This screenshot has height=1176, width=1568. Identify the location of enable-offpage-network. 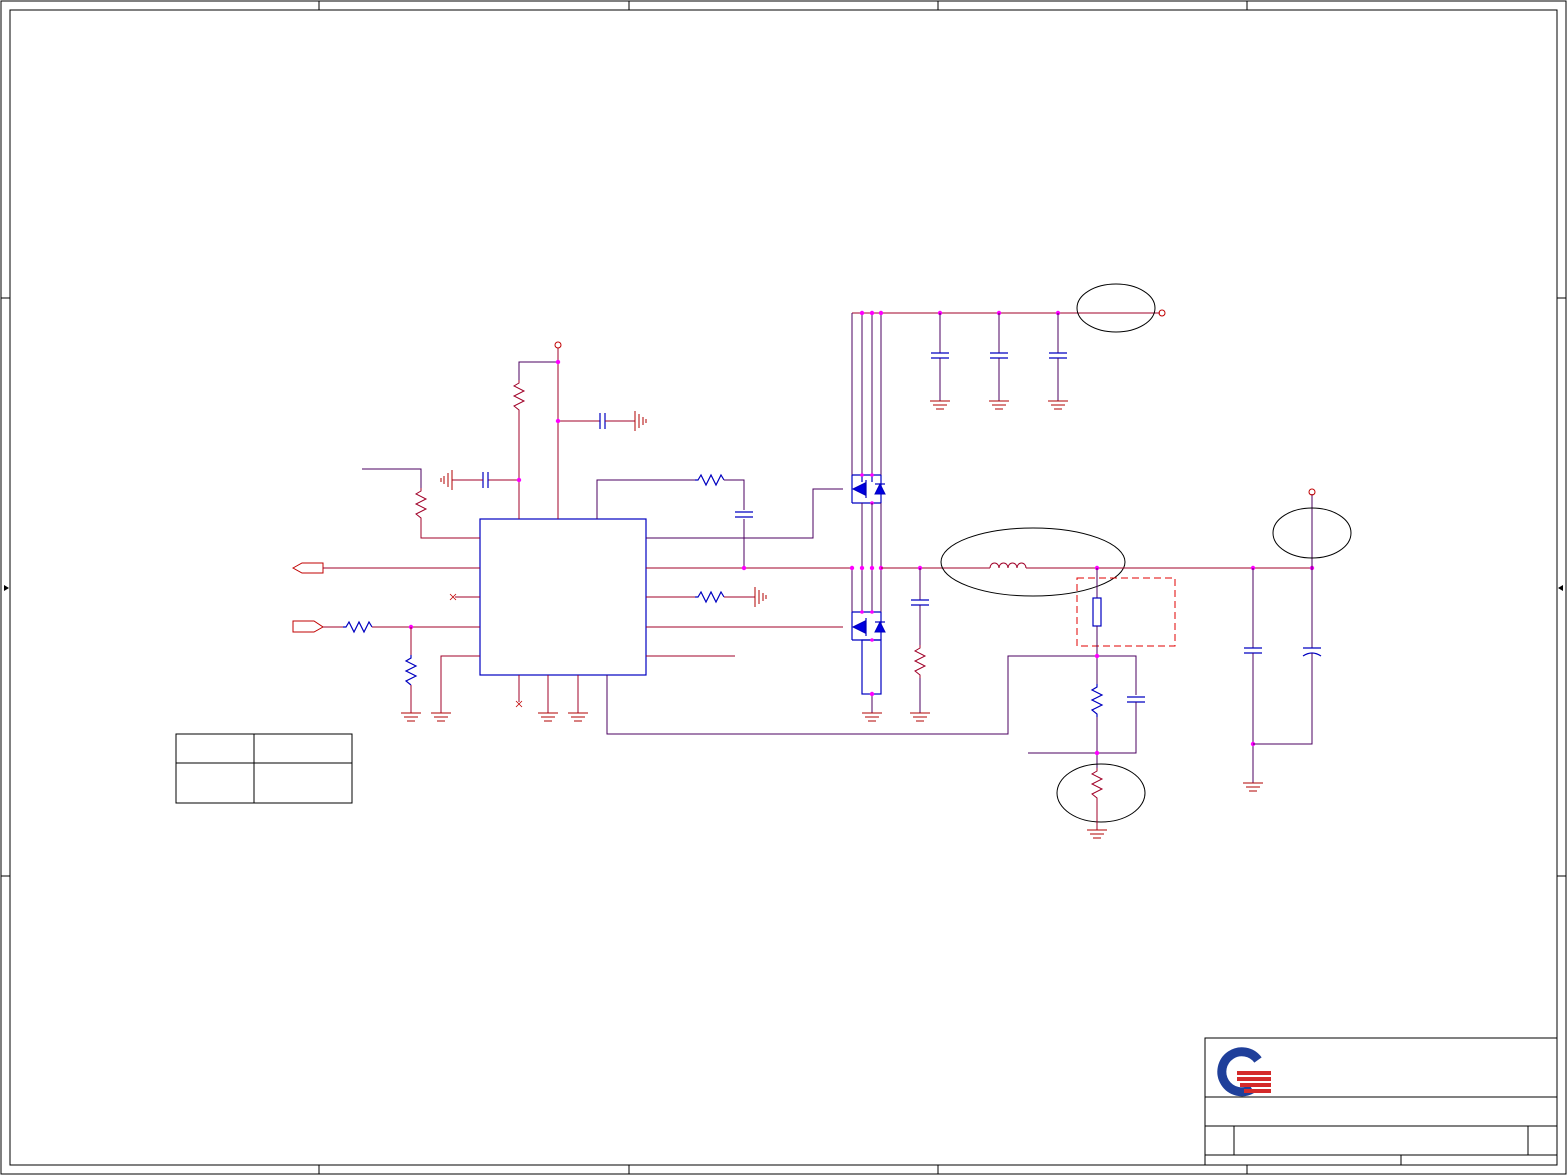
(386, 671).